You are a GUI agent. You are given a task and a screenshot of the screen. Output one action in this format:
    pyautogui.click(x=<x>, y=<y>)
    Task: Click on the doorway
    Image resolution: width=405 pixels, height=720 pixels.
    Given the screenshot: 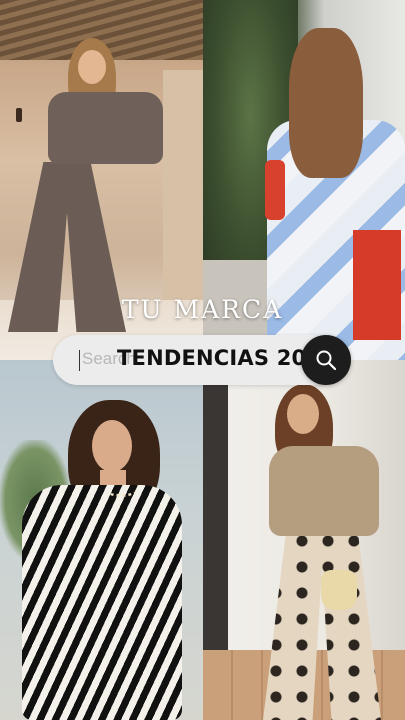 What is the action you would take?
    pyautogui.click(x=215, y=520)
    